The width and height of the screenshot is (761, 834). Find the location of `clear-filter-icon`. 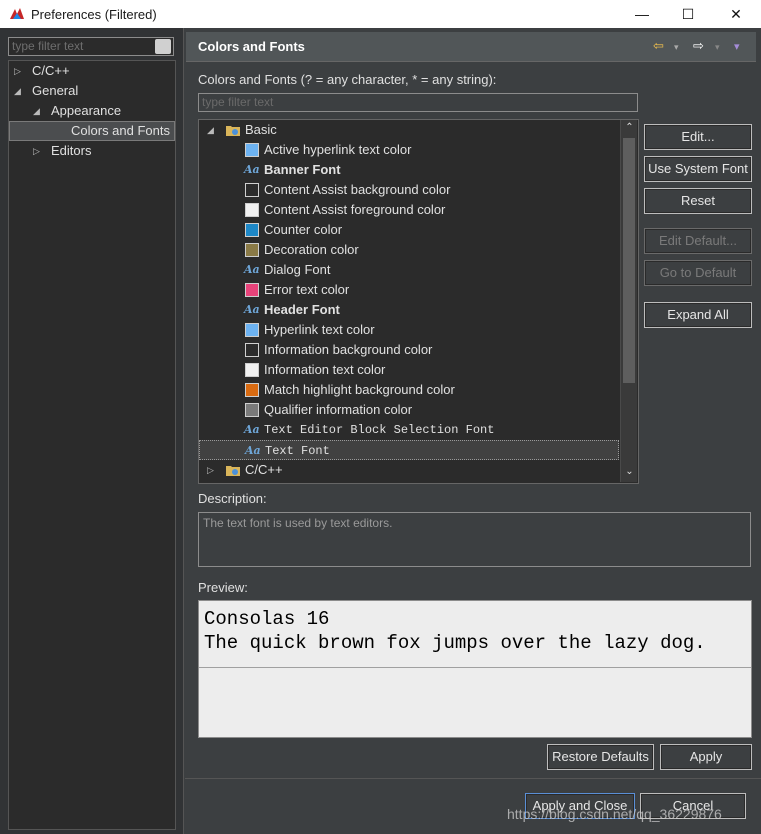

clear-filter-icon is located at coordinates (163, 46).